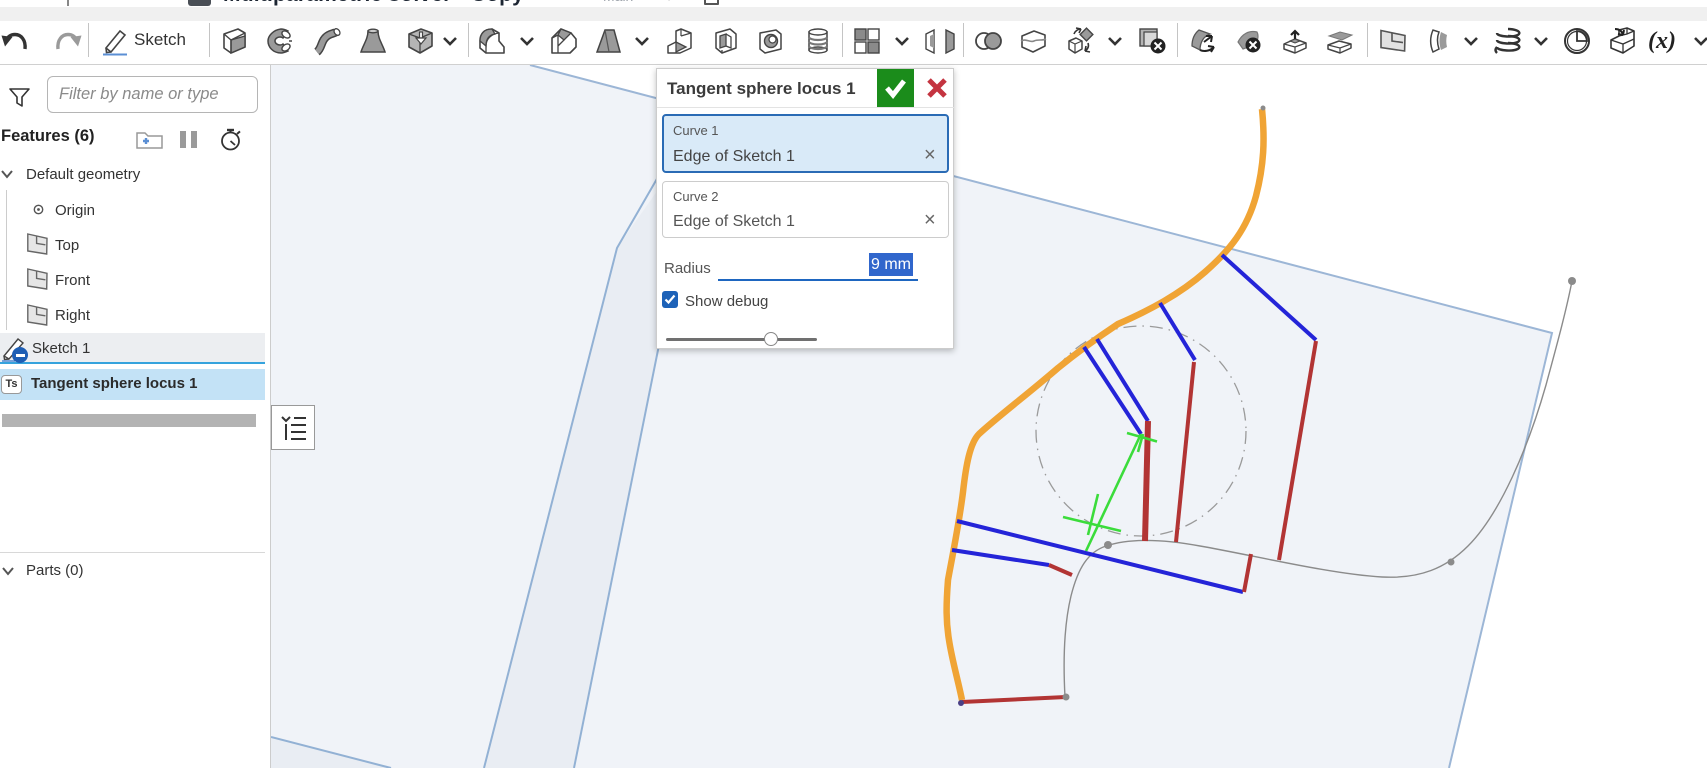 The height and width of the screenshot is (768, 1707). What do you see at coordinates (1662, 41) in the screenshot?
I see `svg-text: (x)` at bounding box center [1662, 41].